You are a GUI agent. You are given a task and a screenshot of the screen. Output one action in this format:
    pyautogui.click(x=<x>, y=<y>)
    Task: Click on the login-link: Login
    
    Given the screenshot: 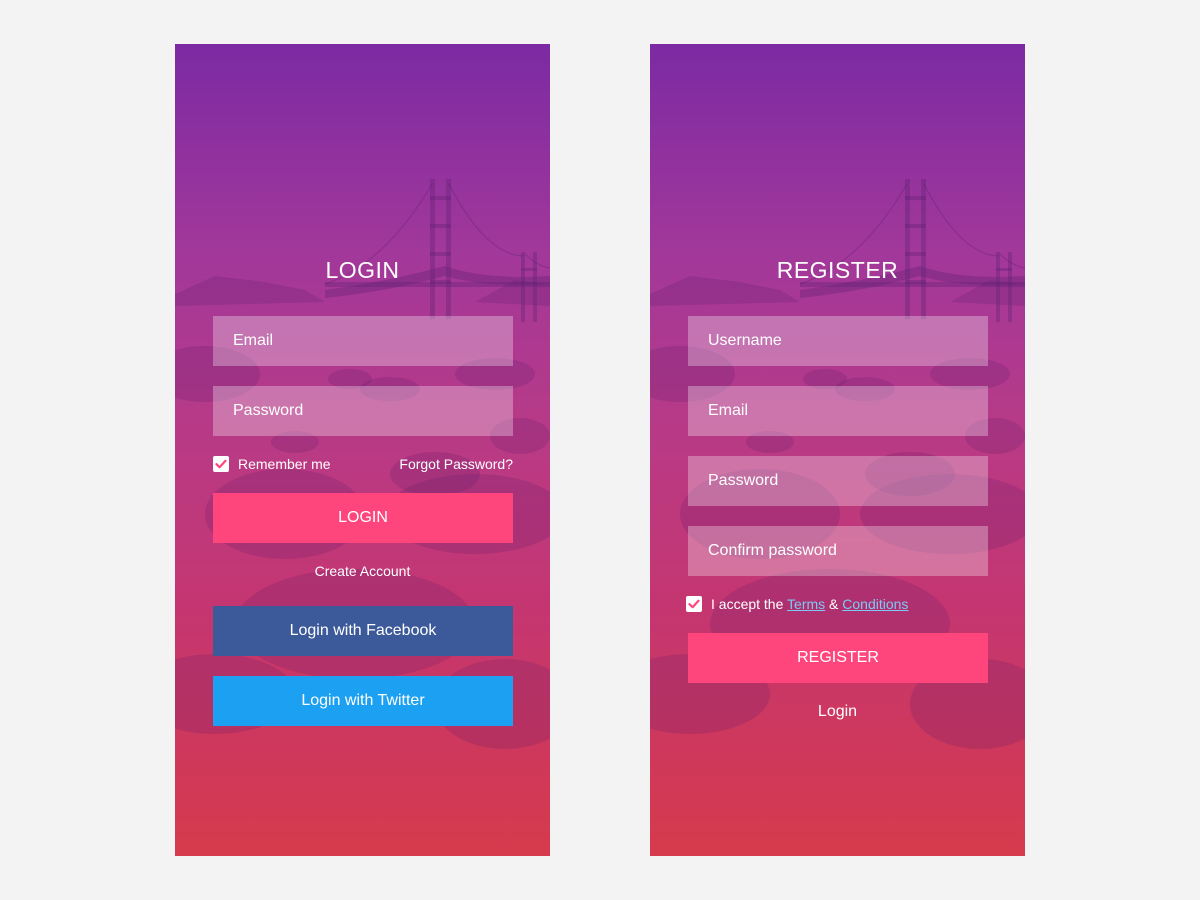 What is the action you would take?
    pyautogui.click(x=837, y=712)
    